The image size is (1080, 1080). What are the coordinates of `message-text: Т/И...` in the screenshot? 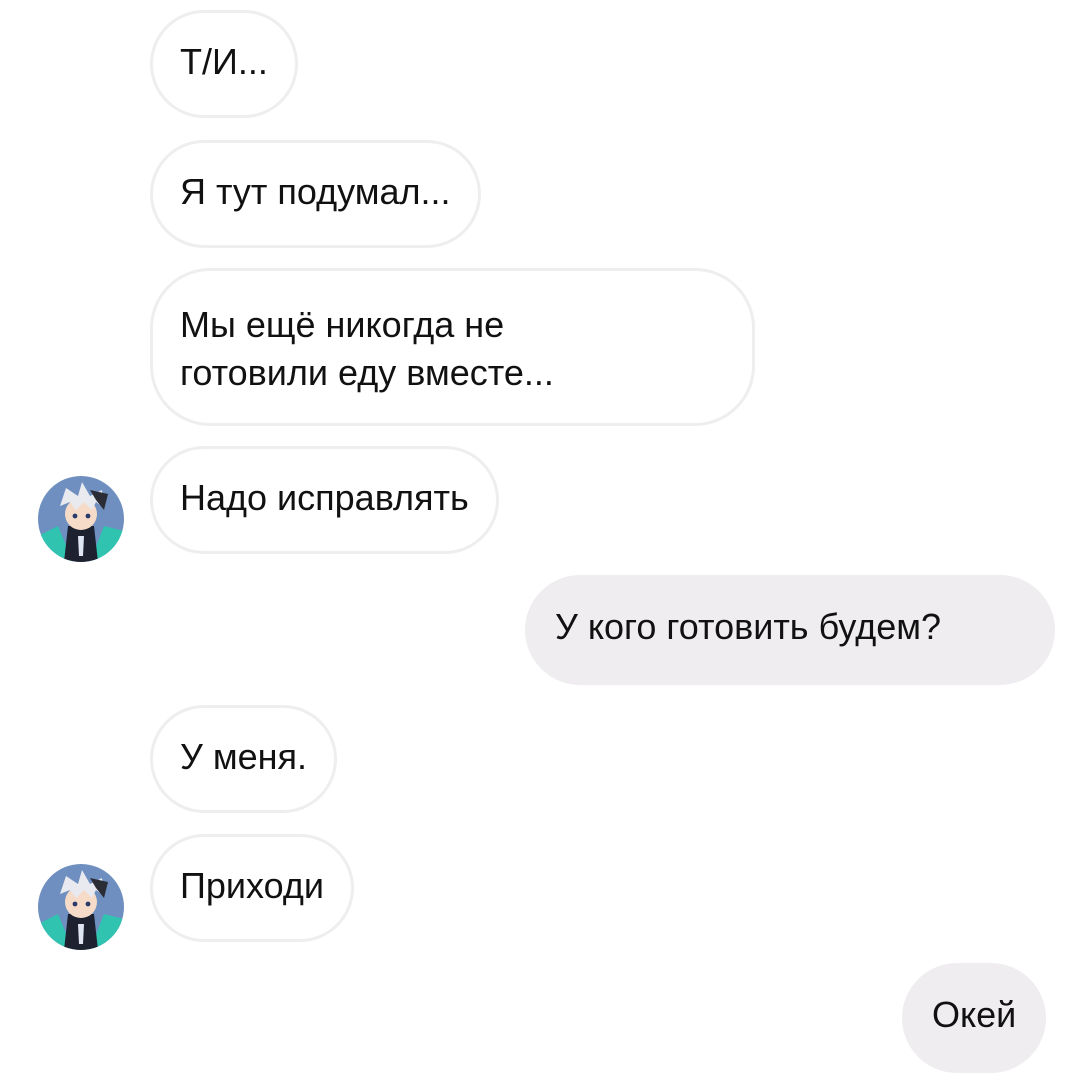 It's located at (224, 61).